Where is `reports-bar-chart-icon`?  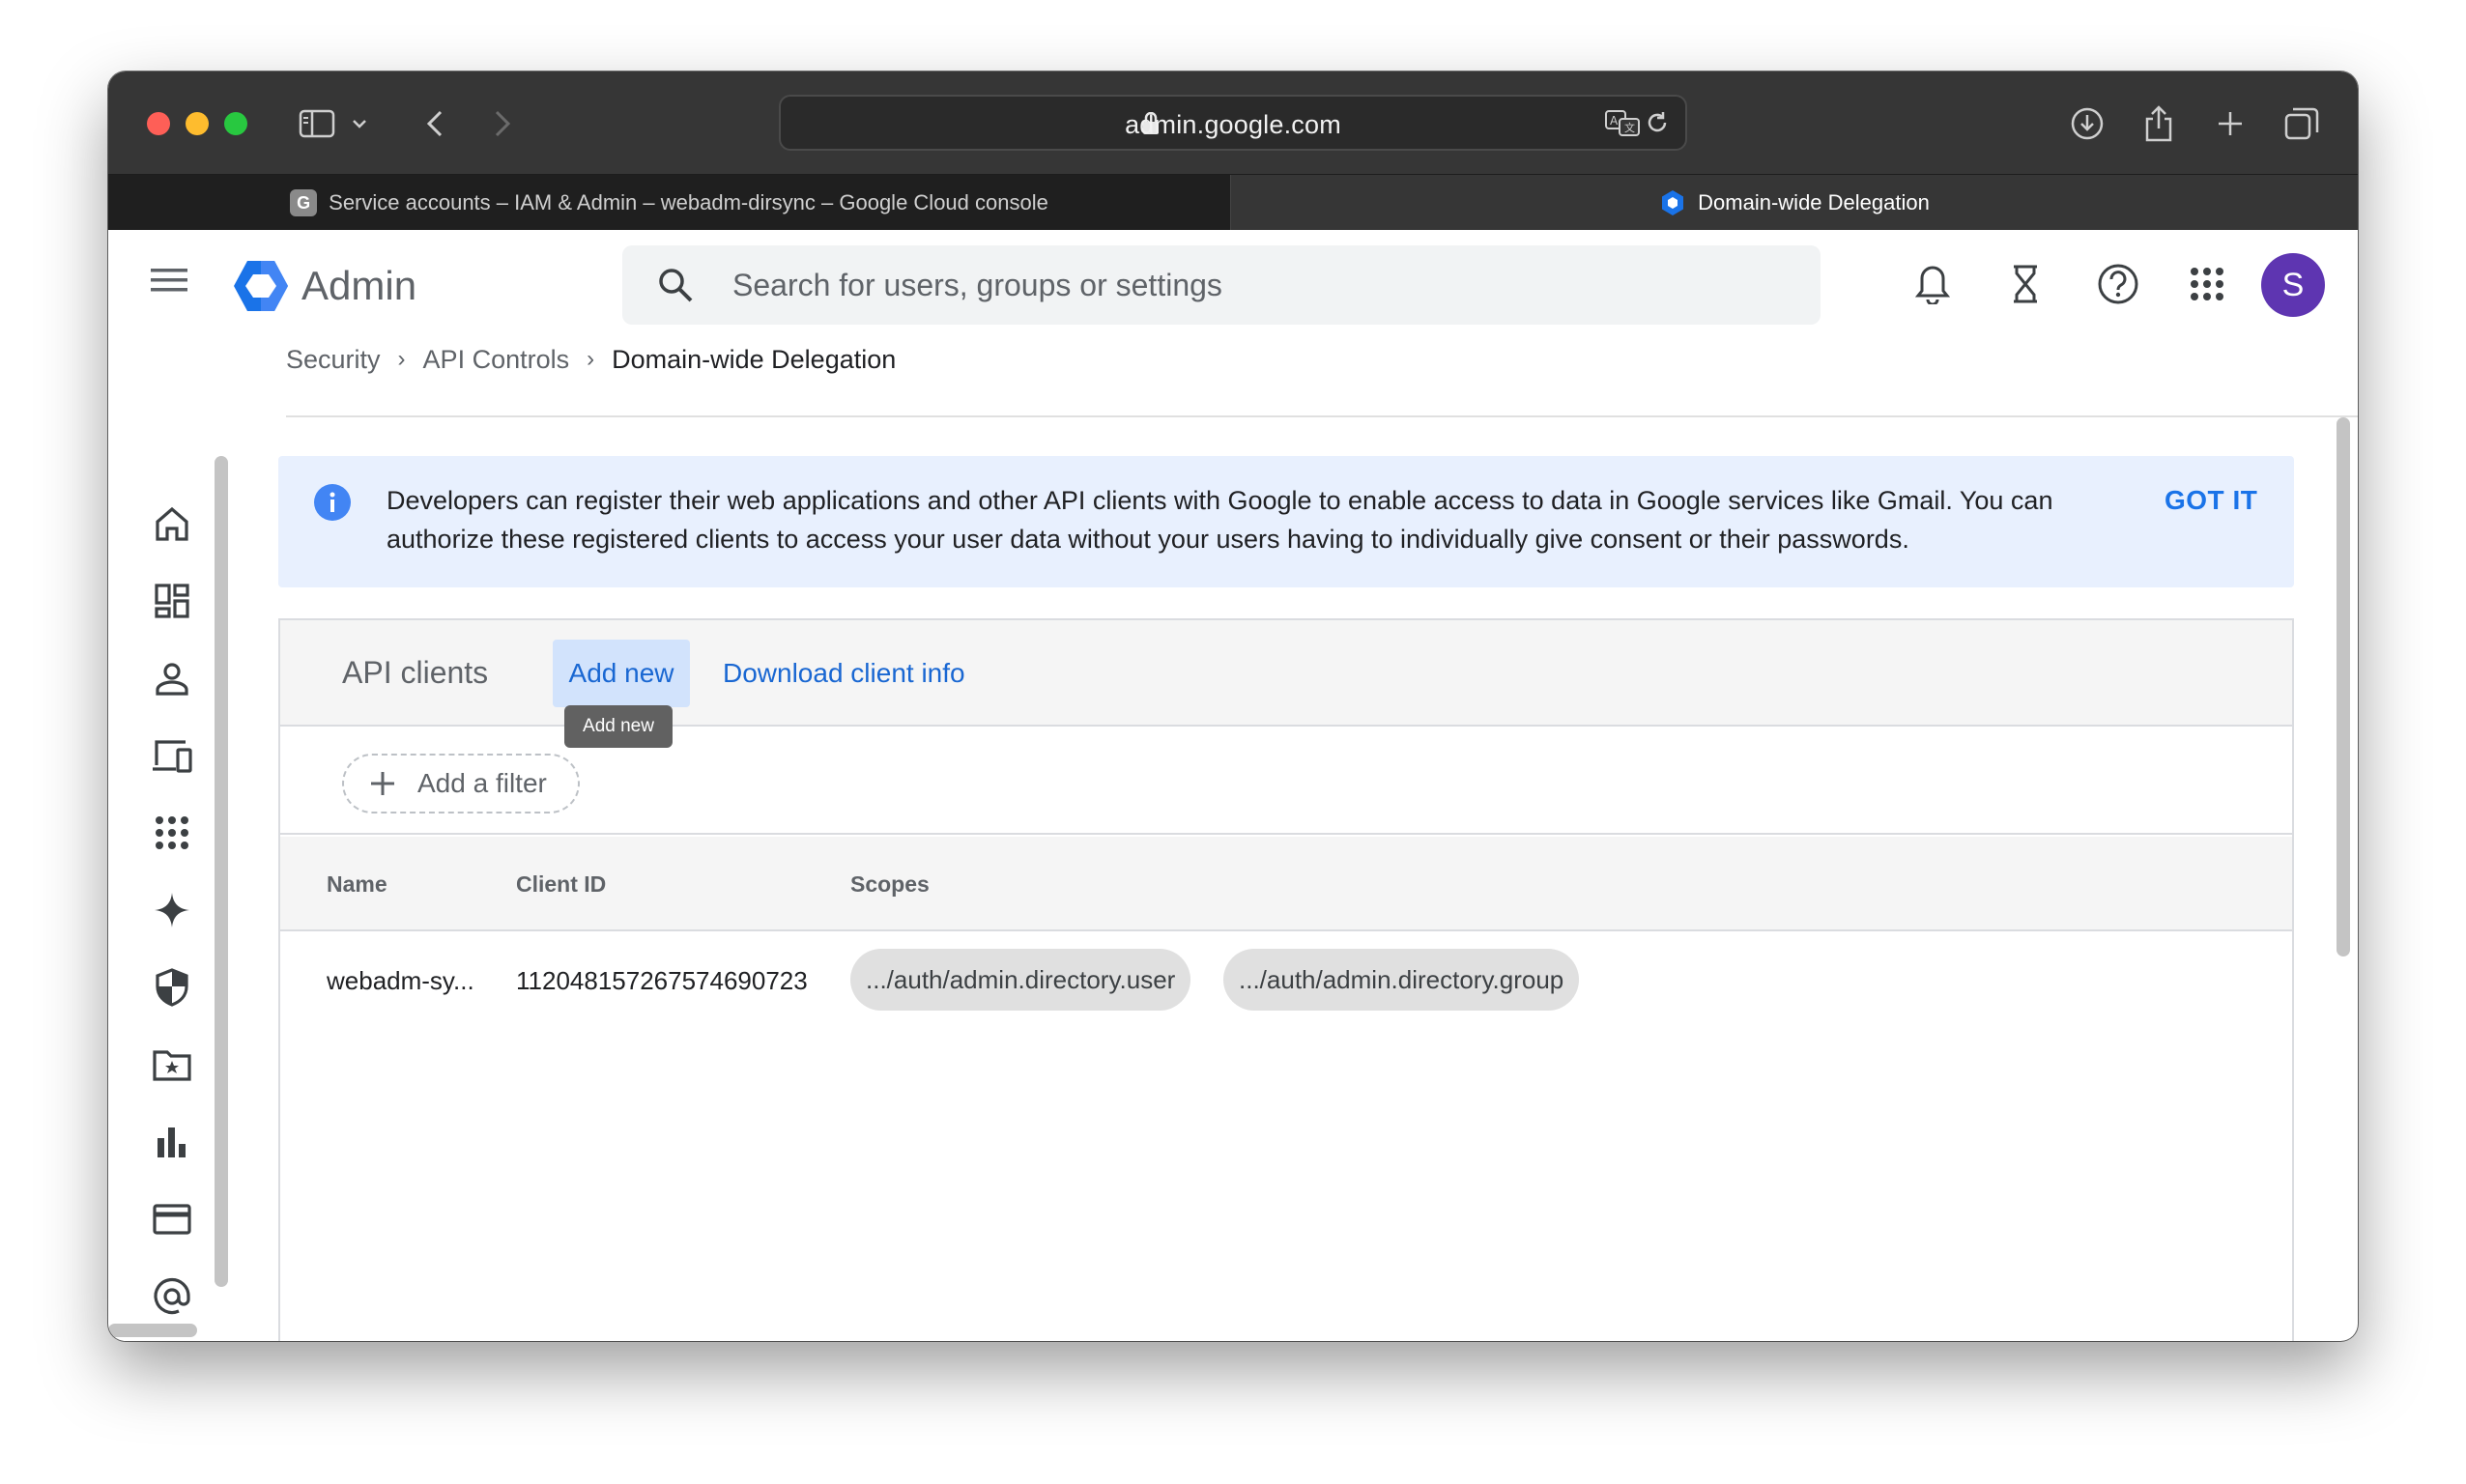 reports-bar-chart-icon is located at coordinates (172, 1142).